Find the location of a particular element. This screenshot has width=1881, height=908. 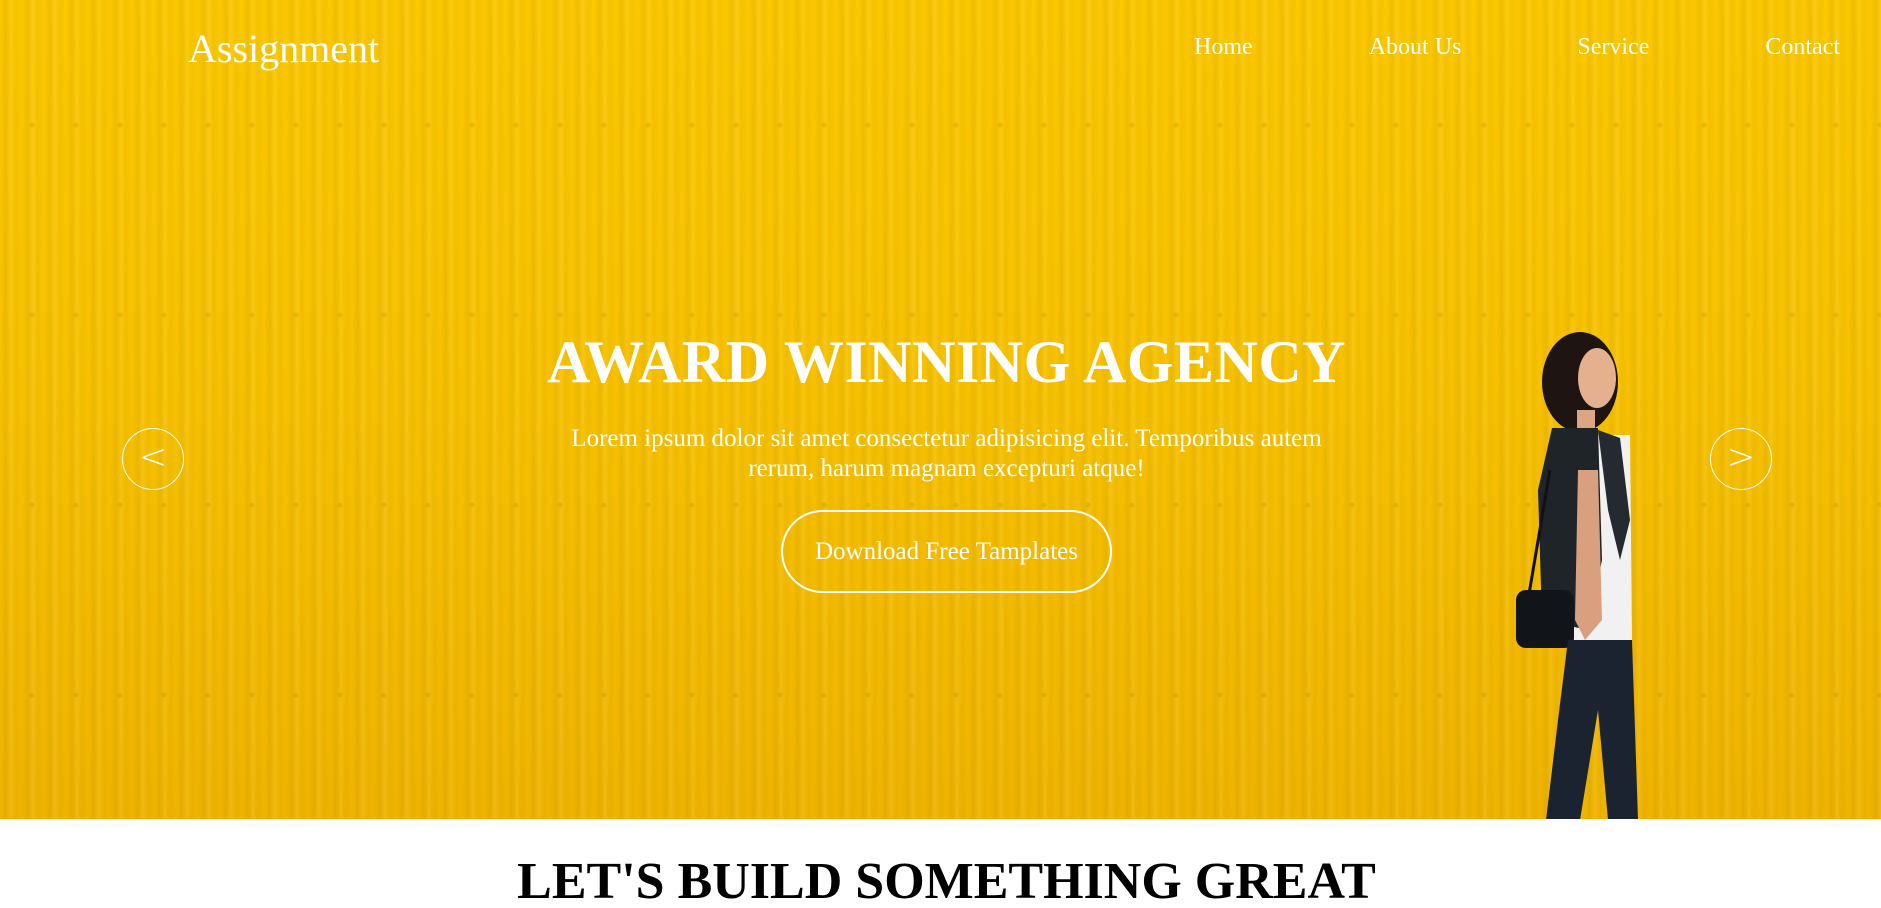

site-logo: Assignment is located at coordinates (283, 49).